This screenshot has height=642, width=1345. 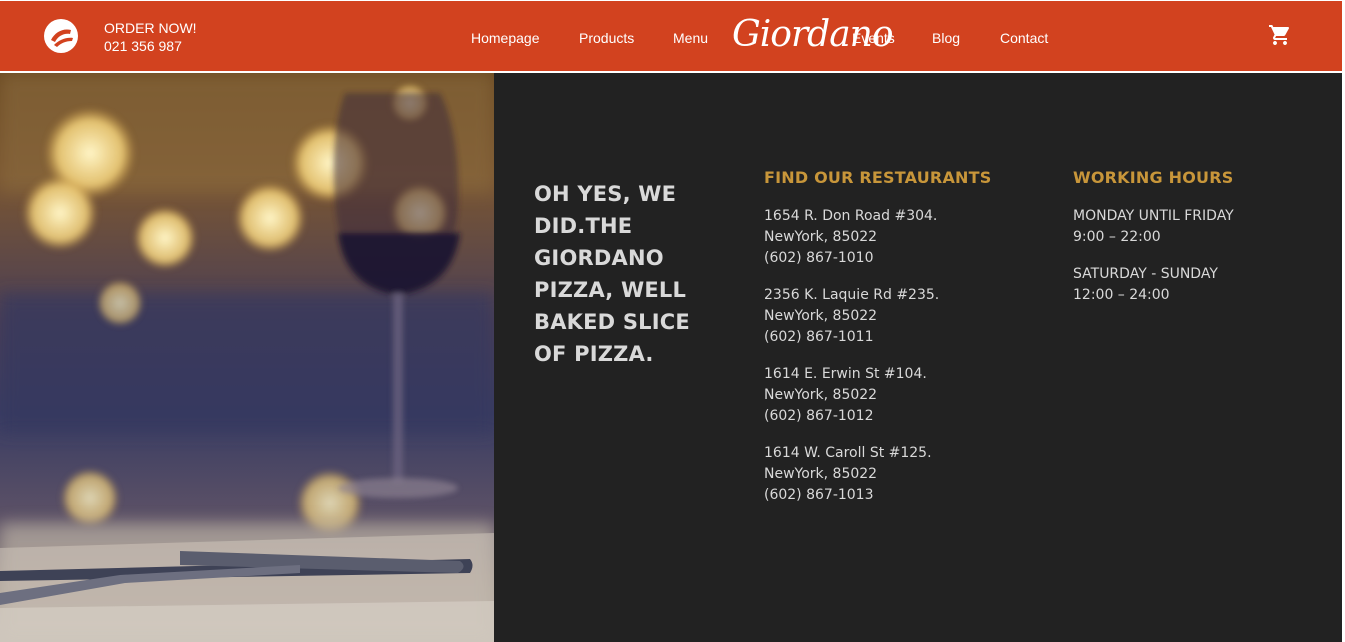 What do you see at coordinates (946, 38) in the screenshot?
I see `nav-blog: Blog` at bounding box center [946, 38].